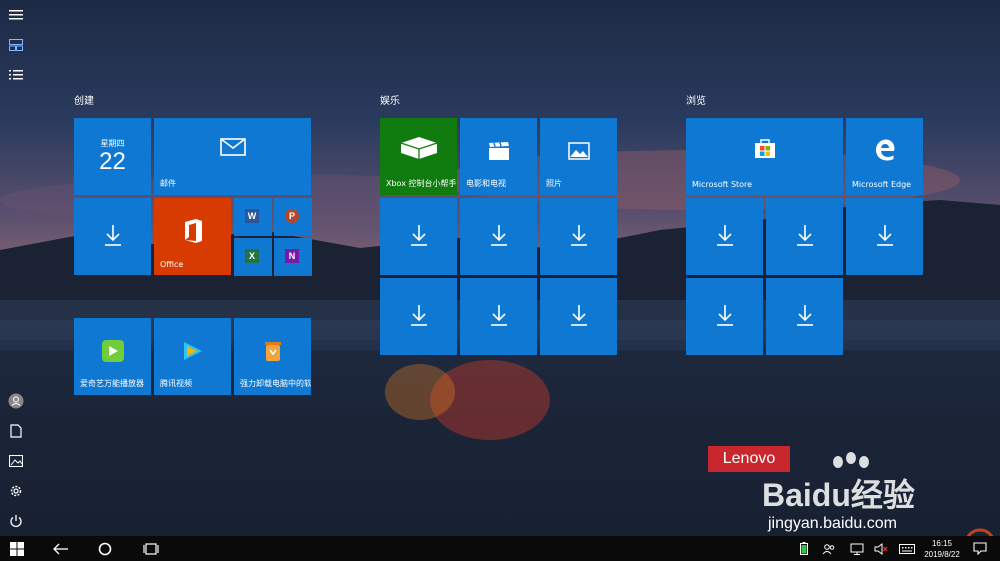 The image size is (1000, 561). I want to click on photos-icon, so click(578, 152).